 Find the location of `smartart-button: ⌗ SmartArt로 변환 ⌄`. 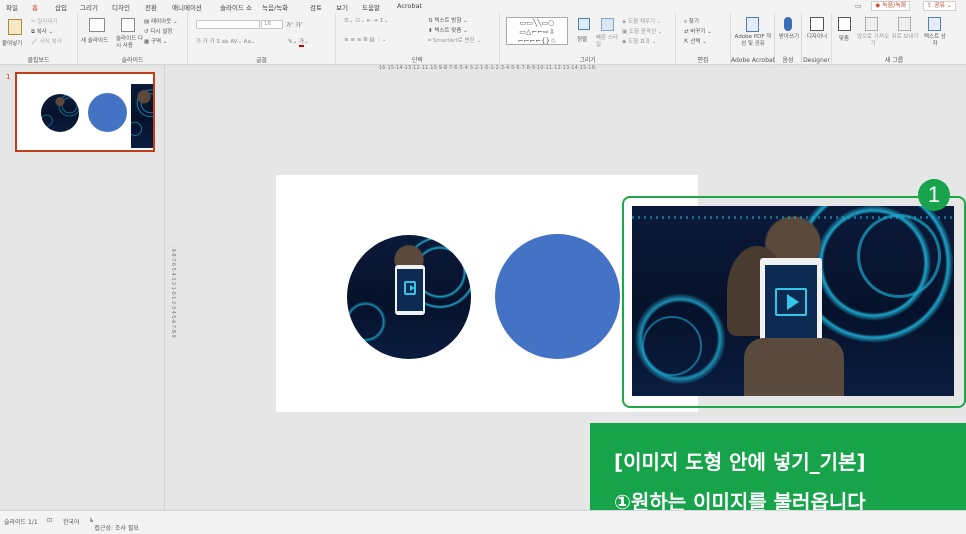

smartart-button: ⌗ SmartArt로 변환 ⌄ is located at coordinates (454, 40).